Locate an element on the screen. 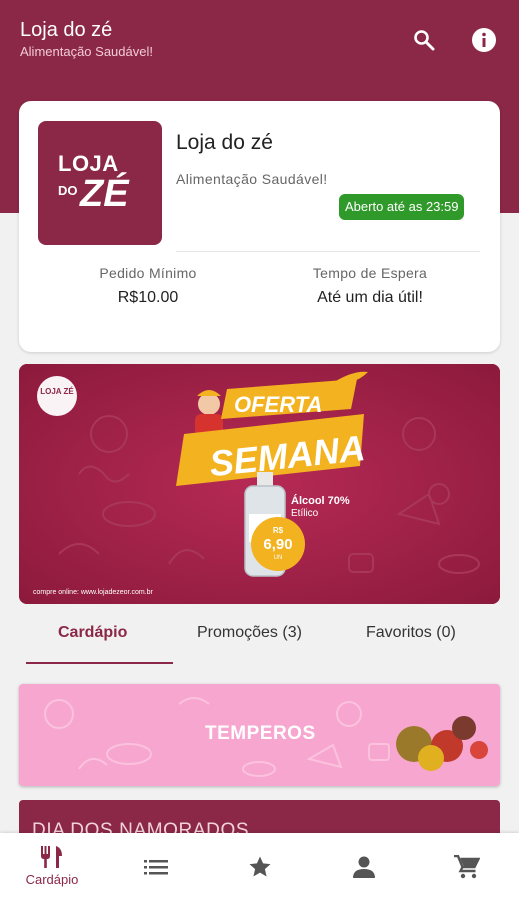  nav-cardapio: Cardápio is located at coordinates (52, 866).